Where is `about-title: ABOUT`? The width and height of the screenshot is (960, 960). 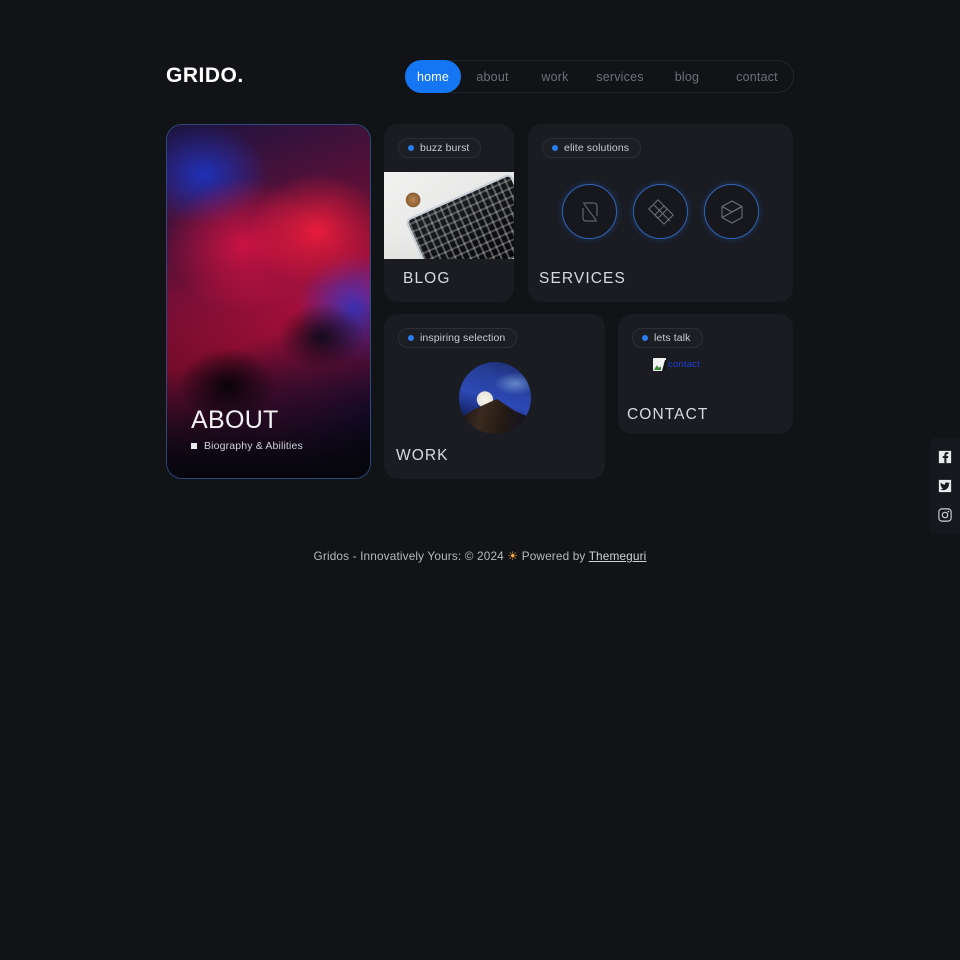
about-title: ABOUT is located at coordinates (235, 419).